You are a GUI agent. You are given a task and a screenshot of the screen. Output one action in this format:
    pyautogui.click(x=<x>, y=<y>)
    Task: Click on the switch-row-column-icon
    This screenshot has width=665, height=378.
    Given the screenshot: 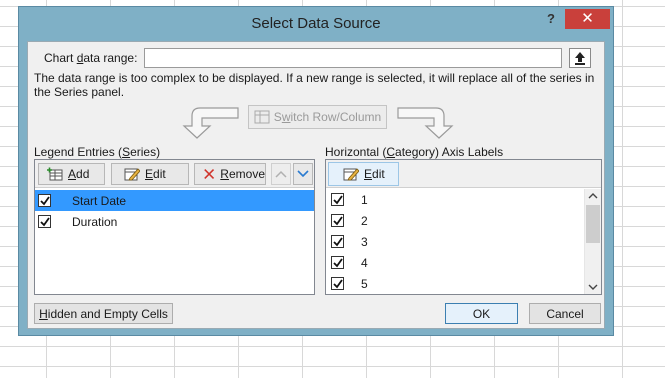 What is the action you would take?
    pyautogui.click(x=262, y=117)
    